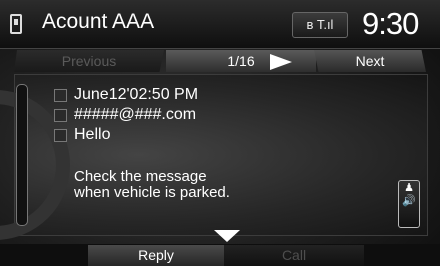 This screenshot has height=266, width=440. What do you see at coordinates (152, 192) in the screenshot?
I see `message-body-line-2: when vehicle is parked.` at bounding box center [152, 192].